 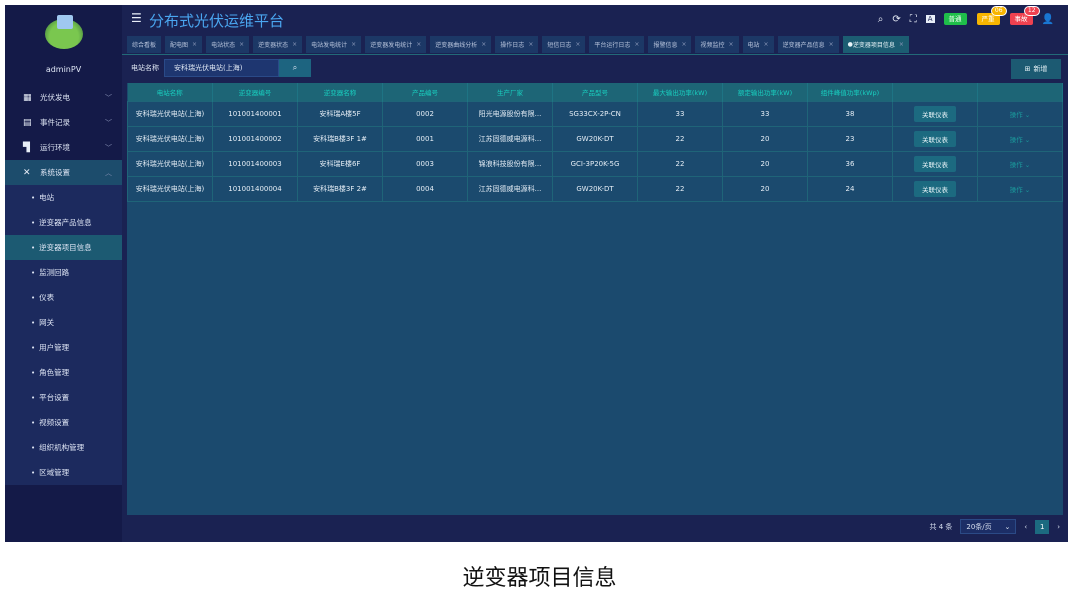 What do you see at coordinates (617, 44) in the screenshot?
I see `tab: 平台运行日志 ×` at bounding box center [617, 44].